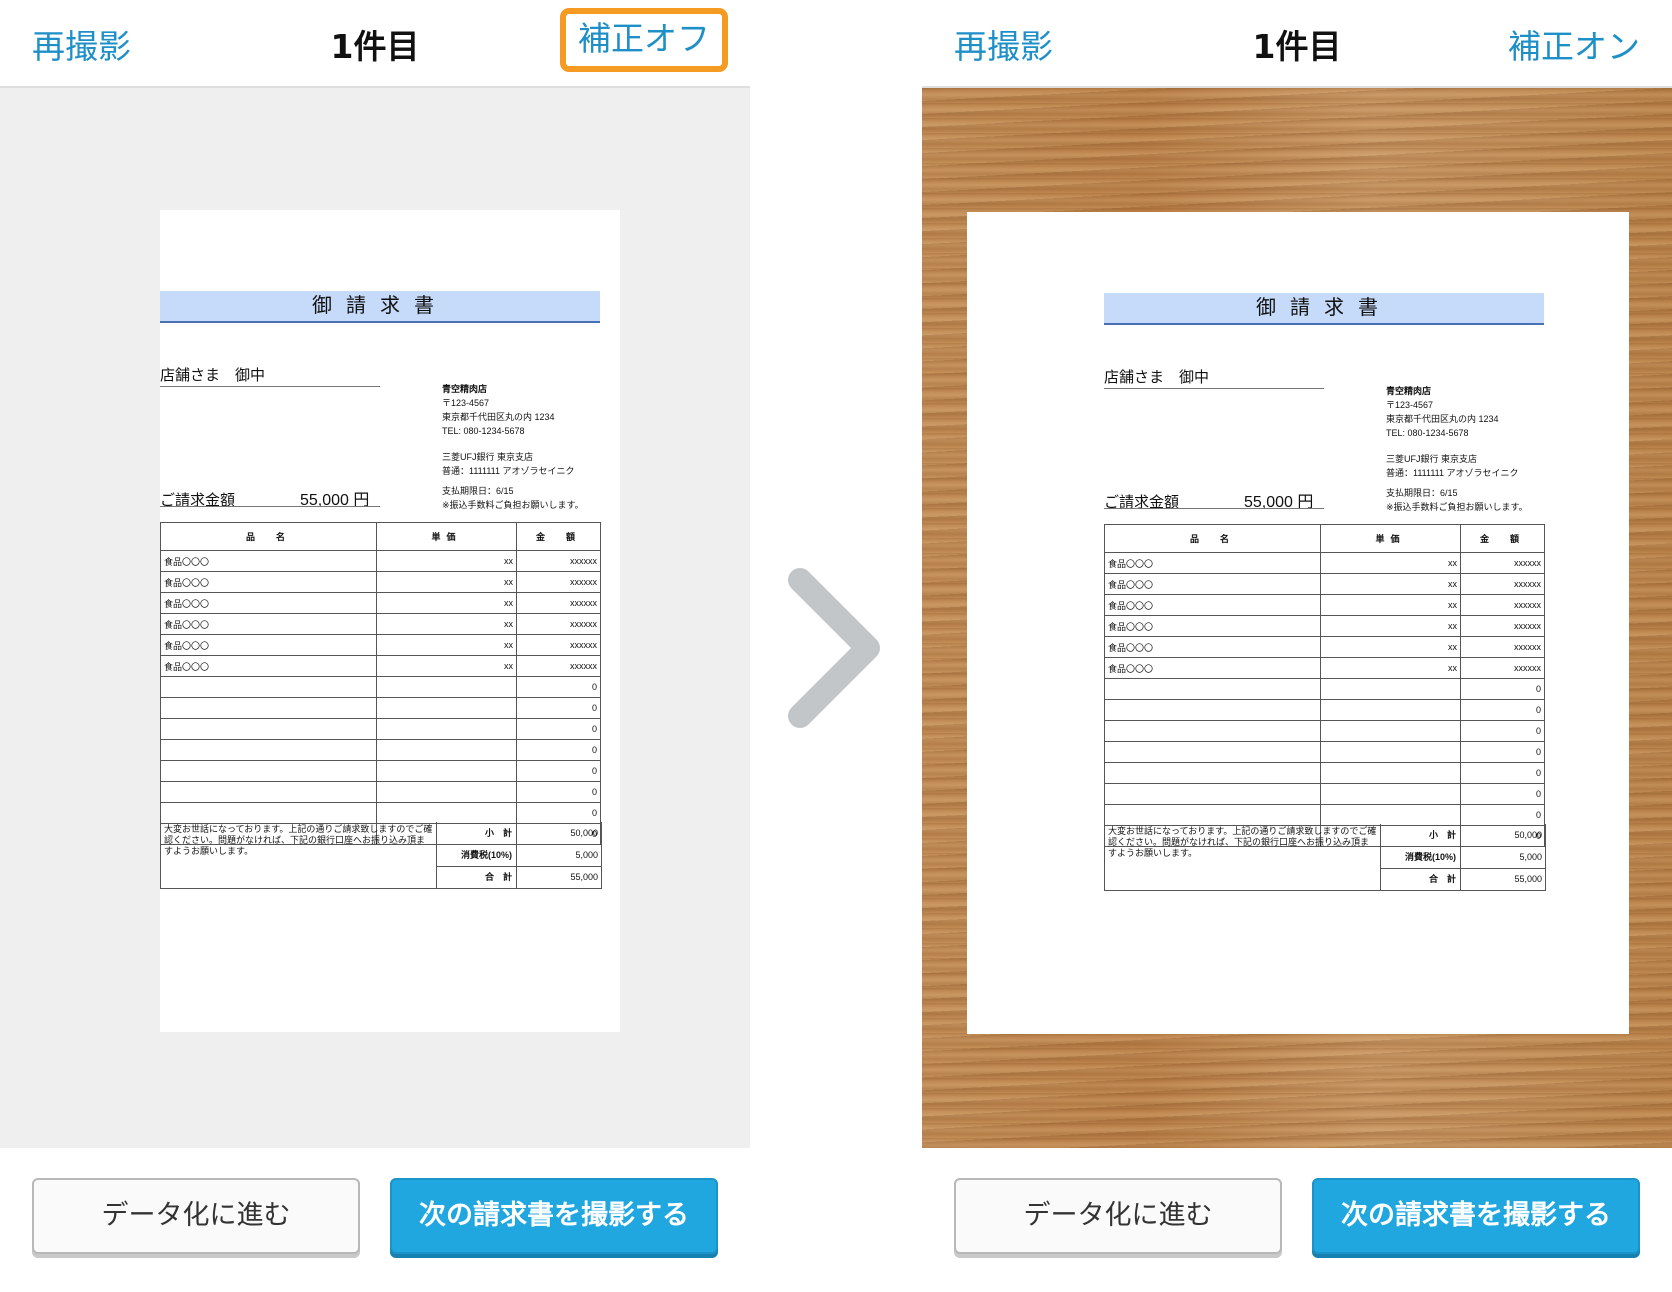  Describe the element at coordinates (508, 471) in the screenshot. I see `issuer-account: 普通：1111111 アオゾラセイニク` at that location.